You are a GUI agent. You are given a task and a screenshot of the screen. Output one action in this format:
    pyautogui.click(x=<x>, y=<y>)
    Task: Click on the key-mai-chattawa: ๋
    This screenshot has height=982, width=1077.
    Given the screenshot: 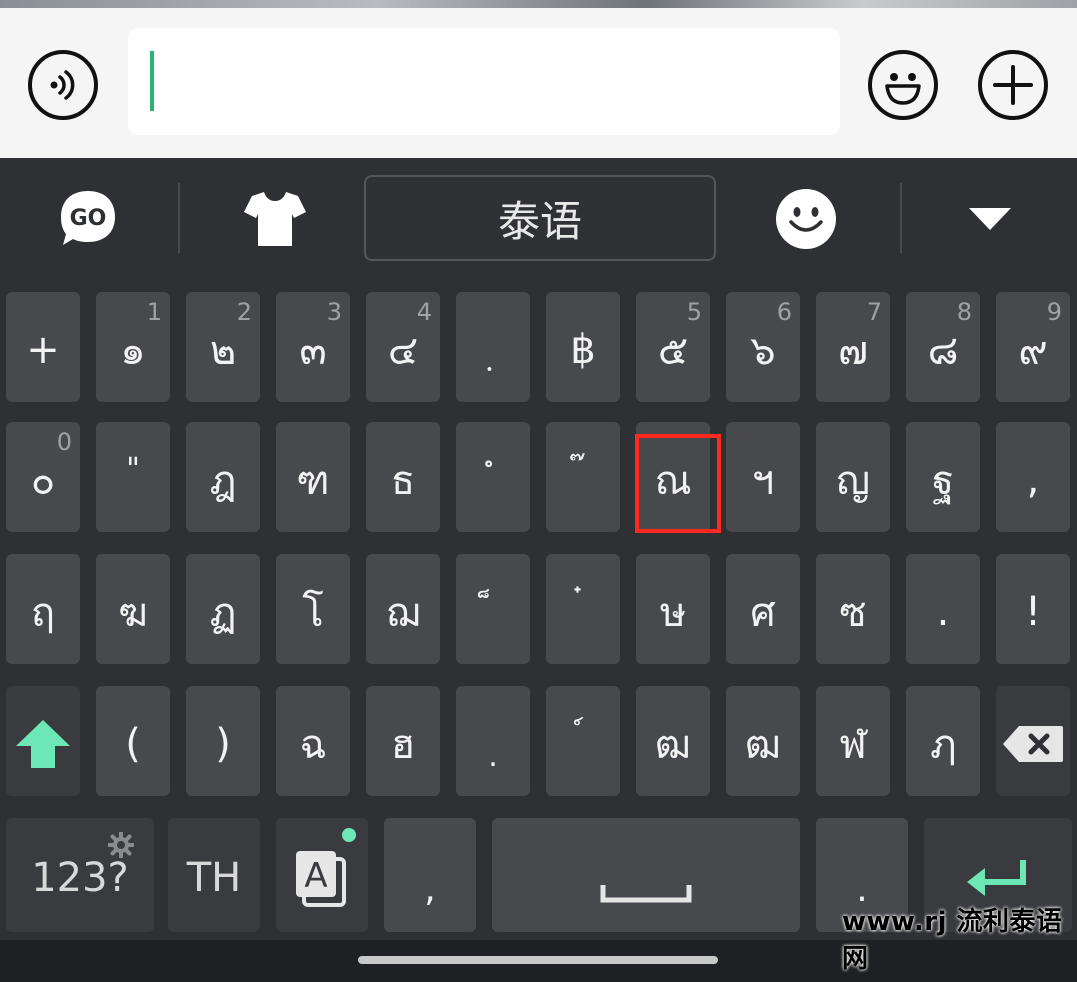 What is the action you would take?
    pyautogui.click(x=583, y=609)
    